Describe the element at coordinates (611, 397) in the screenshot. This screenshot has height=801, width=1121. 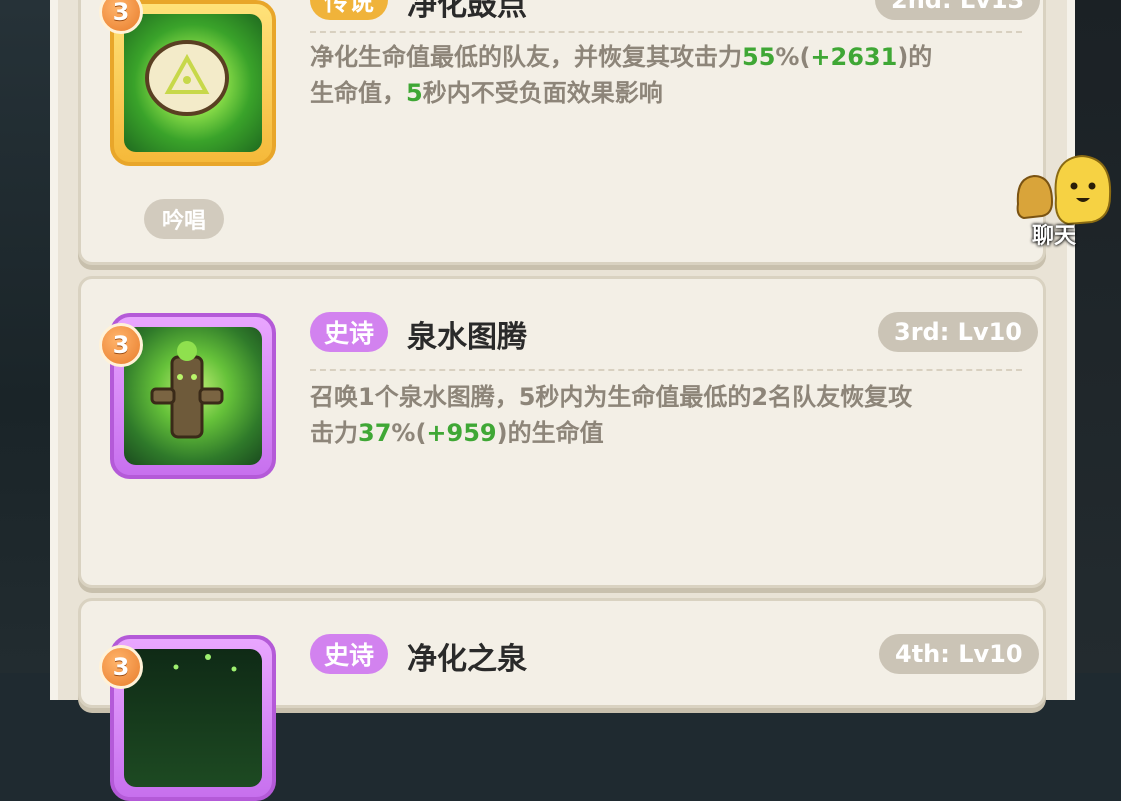
I see `description-line-1: 召唤1个泉水图腾，5秒内为生命值最低的2名队友恢复攻` at that location.